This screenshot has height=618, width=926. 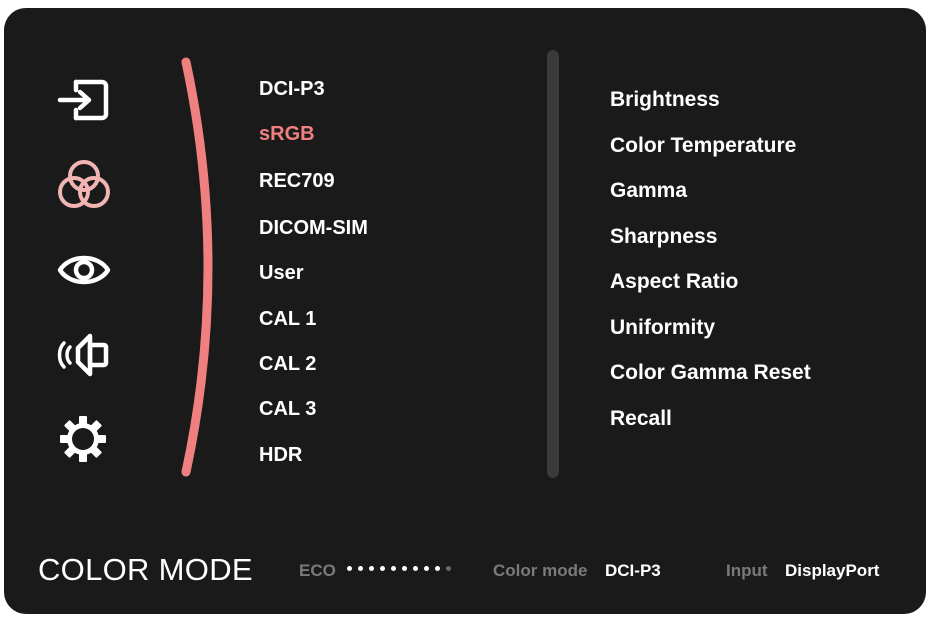 I want to click on input-label: Input, so click(x=747, y=570).